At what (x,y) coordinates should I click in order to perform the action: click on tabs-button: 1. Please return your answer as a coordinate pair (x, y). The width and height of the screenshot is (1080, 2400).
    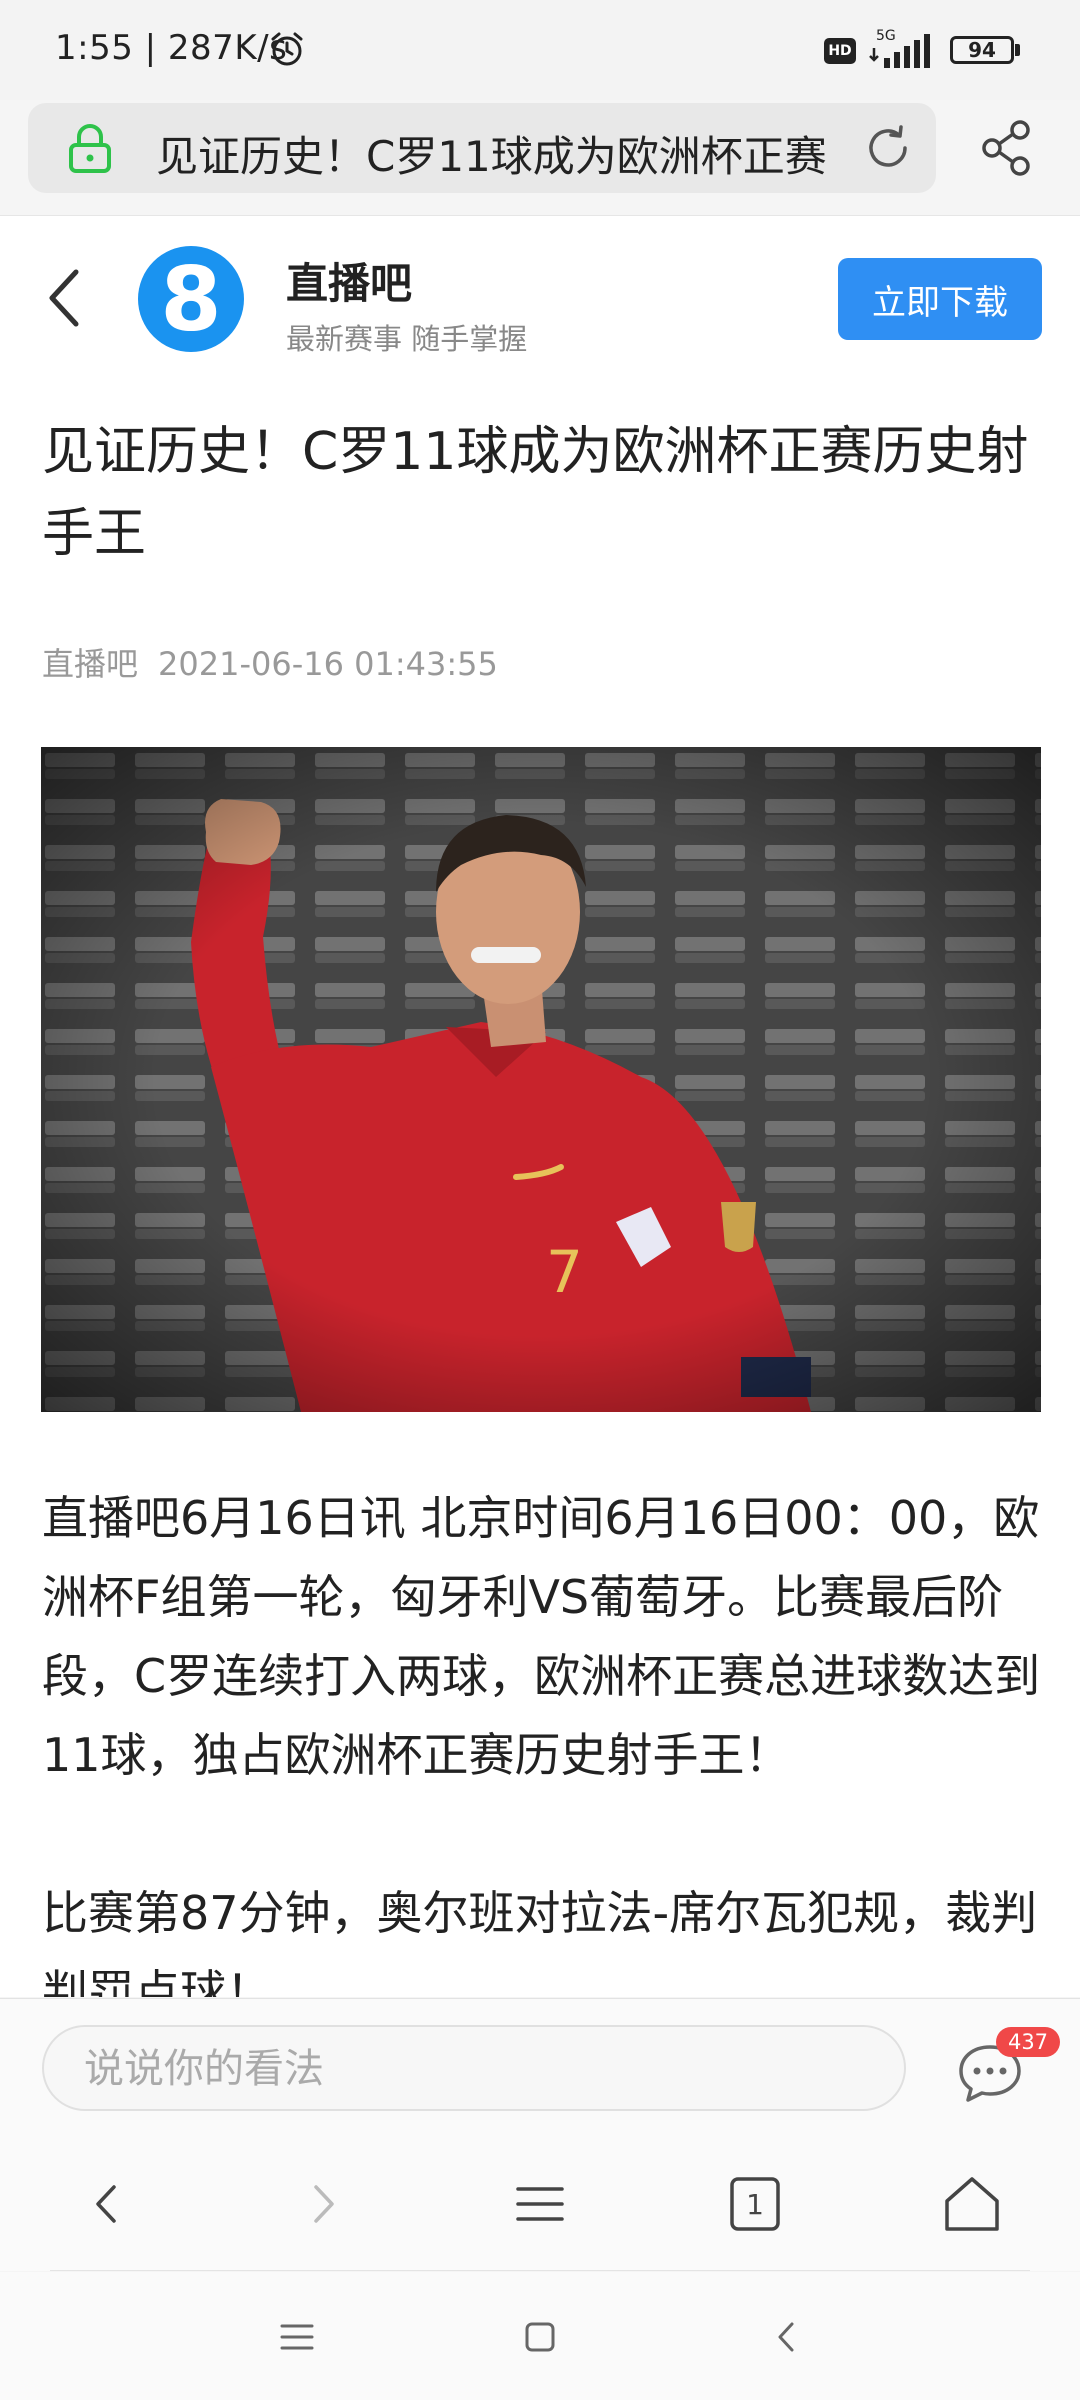
    Looking at the image, I should click on (755, 2204).